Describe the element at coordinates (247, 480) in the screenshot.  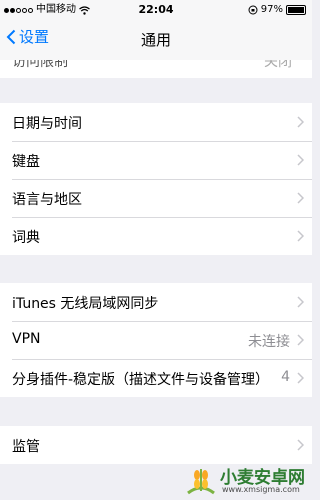
I see `watermark-logo: 小麦安卓网 www.xmsigma.com` at that location.